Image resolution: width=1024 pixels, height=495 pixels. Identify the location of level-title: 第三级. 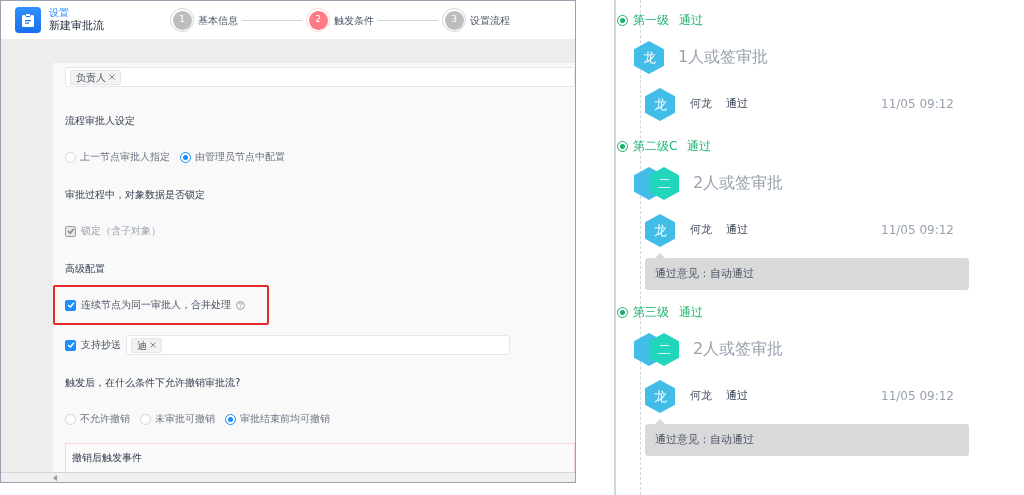
(651, 312).